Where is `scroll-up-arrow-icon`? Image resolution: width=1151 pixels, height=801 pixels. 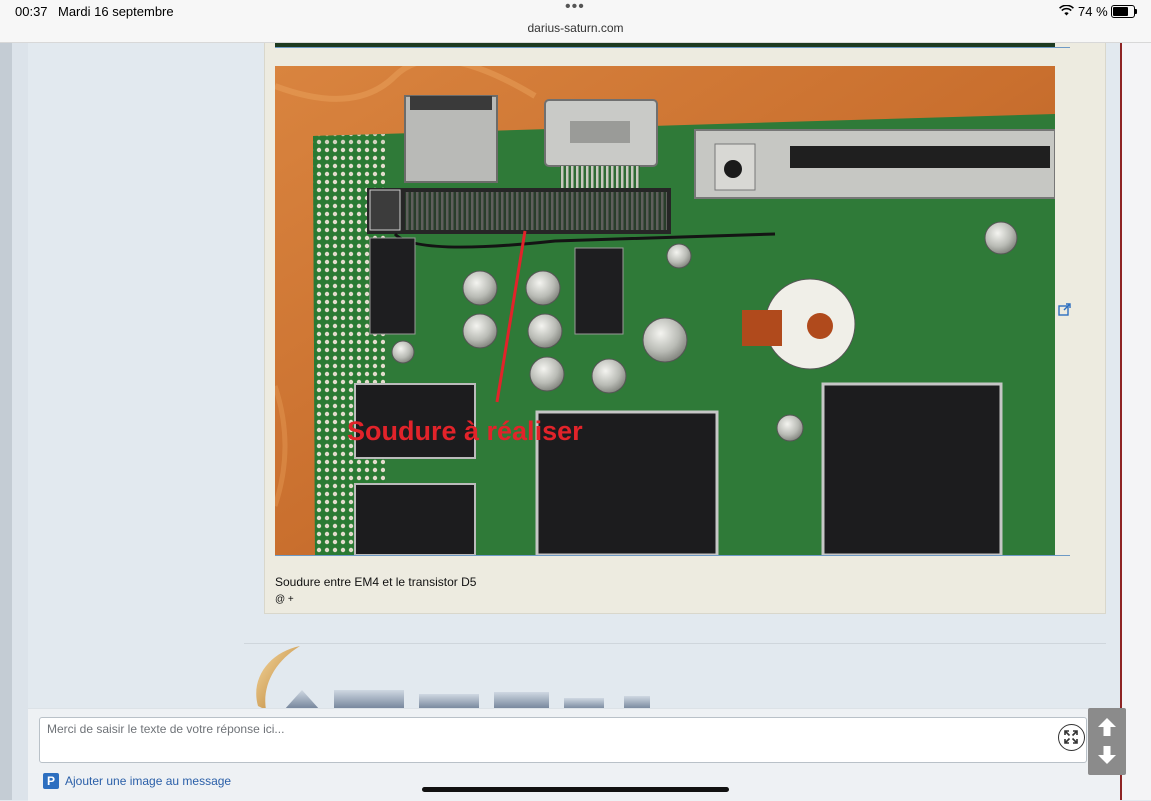 scroll-up-arrow-icon is located at coordinates (1107, 727).